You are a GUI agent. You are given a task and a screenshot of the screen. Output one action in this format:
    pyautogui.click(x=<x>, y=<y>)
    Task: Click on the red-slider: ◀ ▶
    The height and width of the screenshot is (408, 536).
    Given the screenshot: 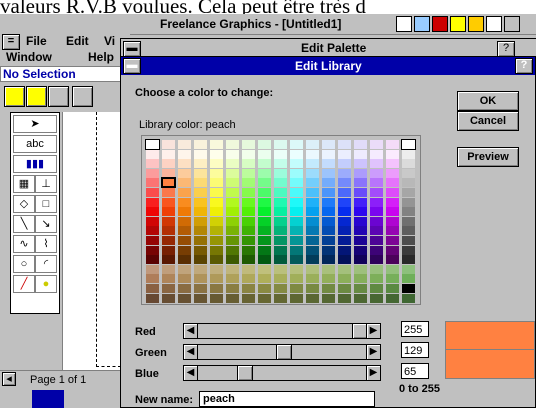 What is the action you would take?
    pyautogui.click(x=282, y=331)
    